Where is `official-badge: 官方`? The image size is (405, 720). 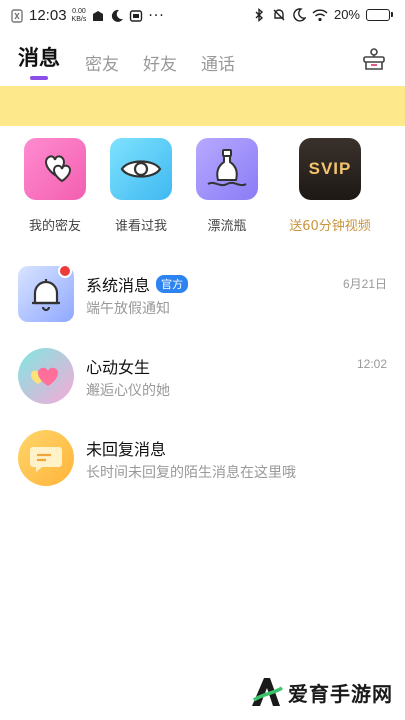
official-badge: 官方 is located at coordinates (172, 284).